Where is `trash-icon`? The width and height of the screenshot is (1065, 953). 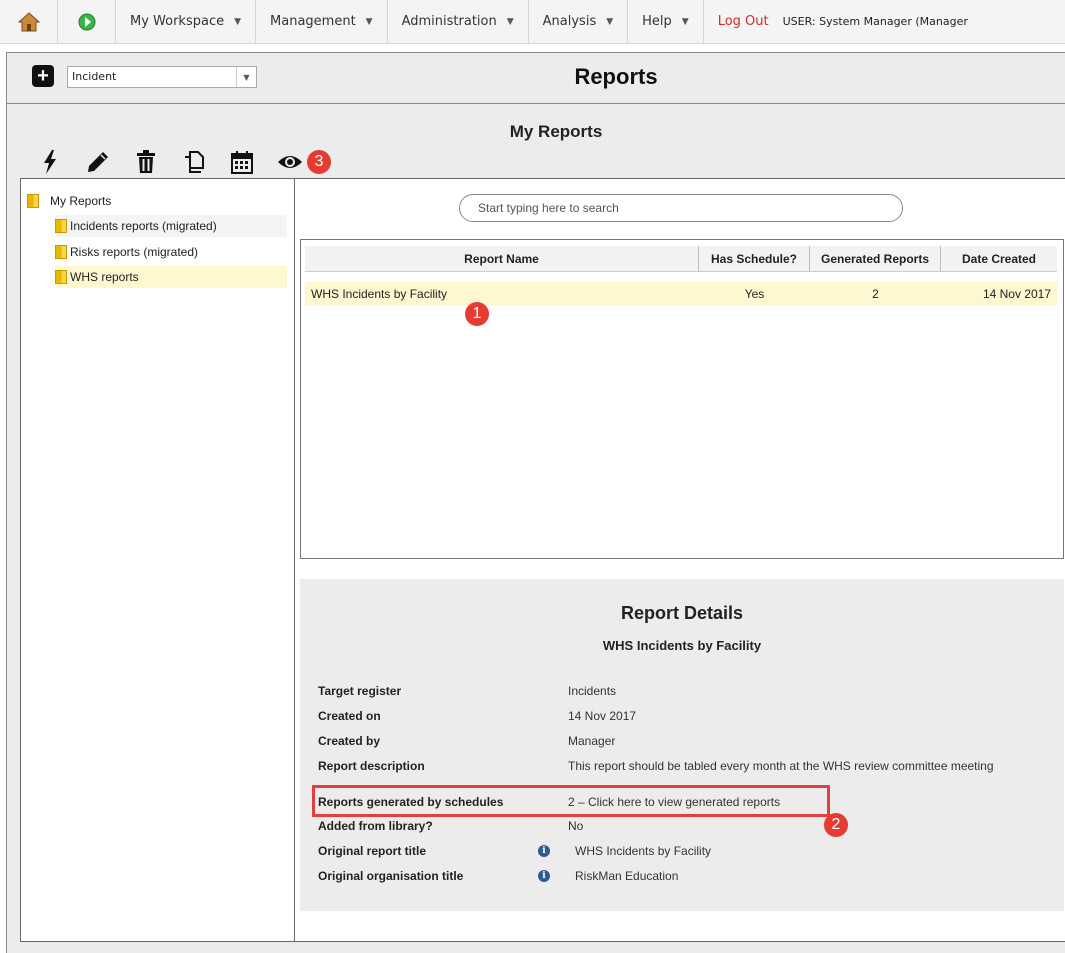 trash-icon is located at coordinates (146, 161).